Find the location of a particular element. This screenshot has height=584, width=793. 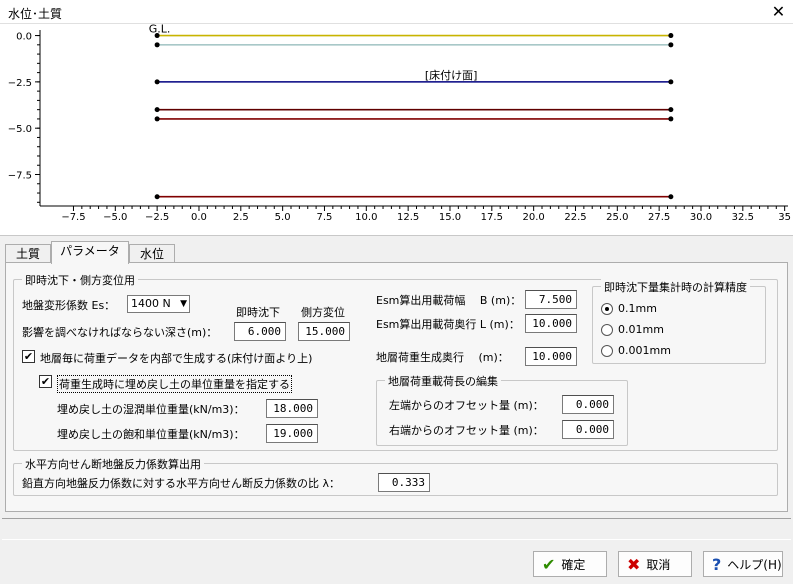

tab-water-level: 水位 is located at coordinates (152, 254).